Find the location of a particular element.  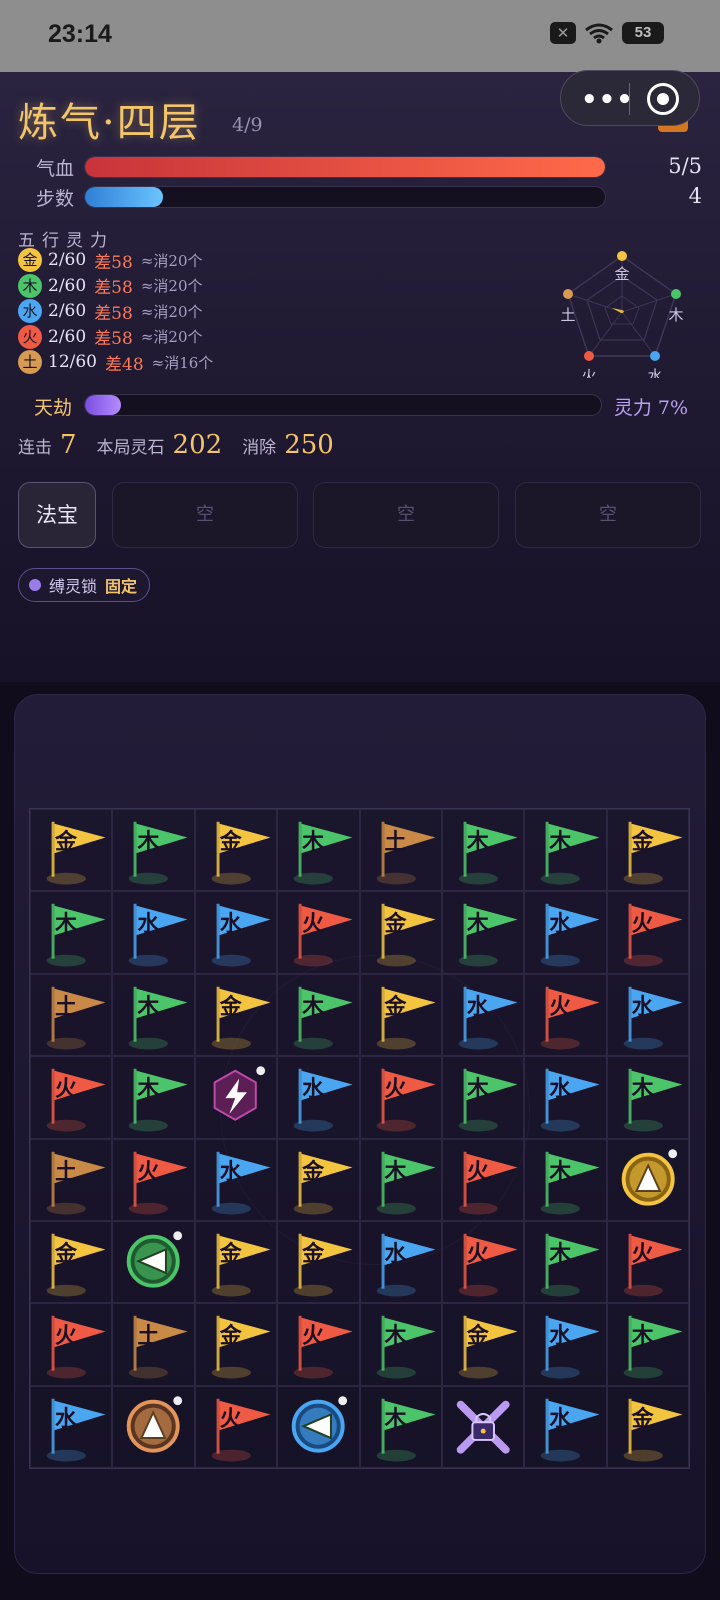

fabao-slot-1: 空 is located at coordinates (205, 515).